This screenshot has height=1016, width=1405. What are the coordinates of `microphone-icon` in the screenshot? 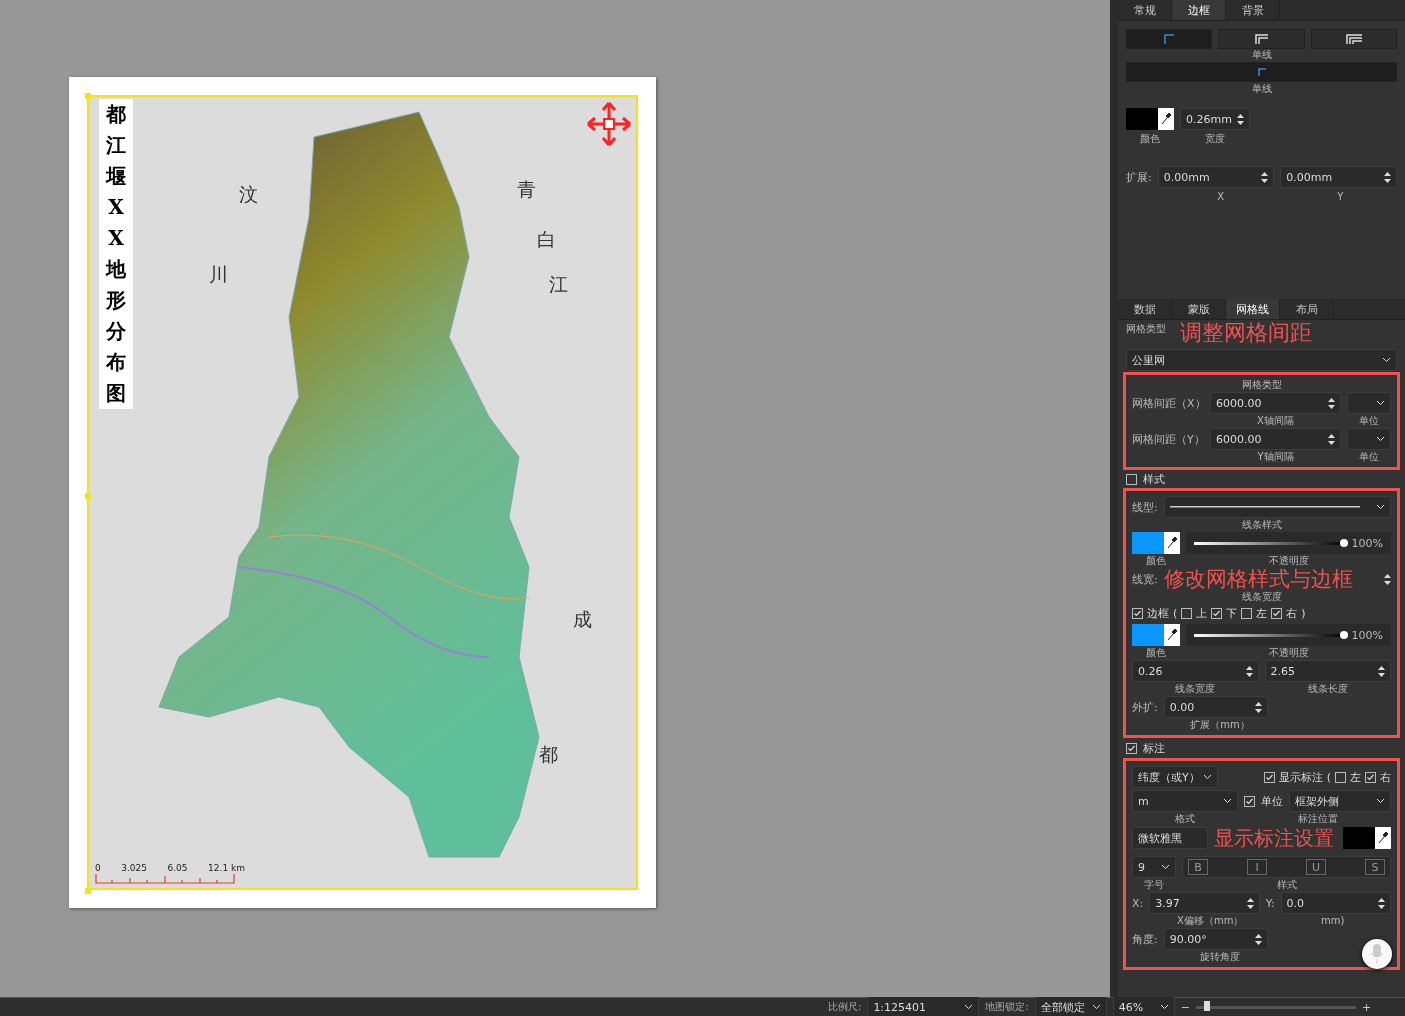 It's located at (1377, 954).